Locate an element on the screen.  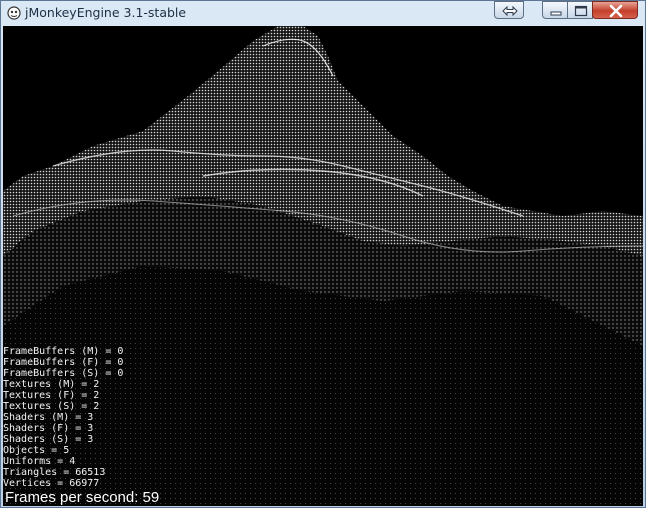
maximize-button is located at coordinates (580, 10).